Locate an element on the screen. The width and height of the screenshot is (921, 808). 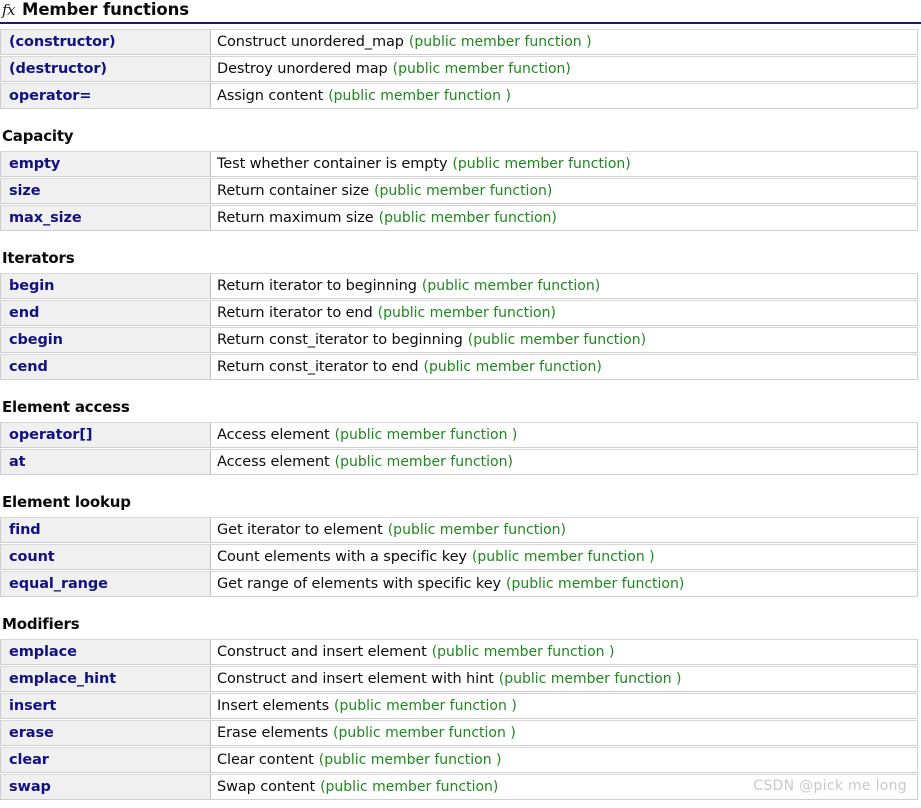
member-name-cell: max_size is located at coordinates (106, 217).